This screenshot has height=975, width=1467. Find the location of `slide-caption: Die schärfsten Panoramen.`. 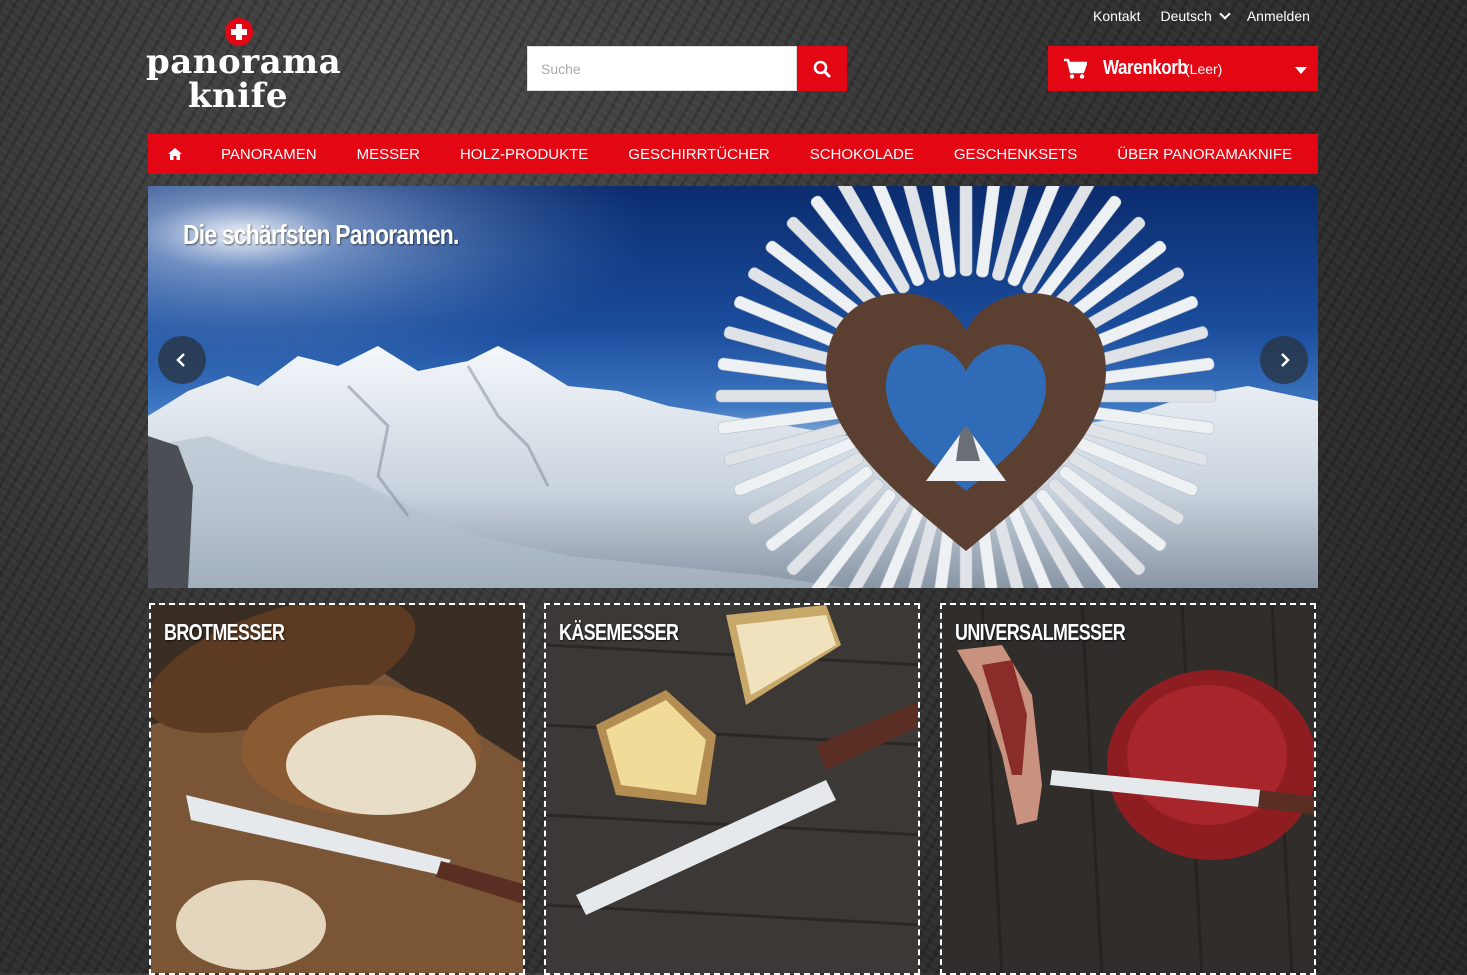

slide-caption: Die schärfsten Panoramen. is located at coordinates (321, 234).